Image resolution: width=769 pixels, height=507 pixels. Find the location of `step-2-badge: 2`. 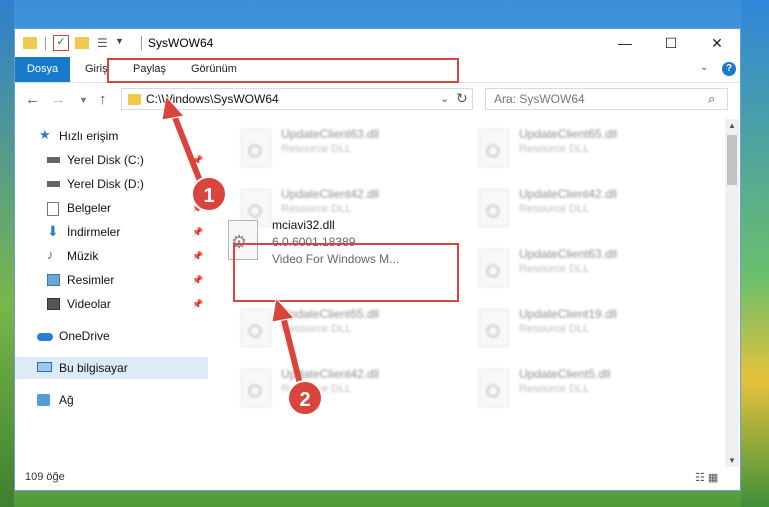

step-2-badge: 2 is located at coordinates (305, 398).